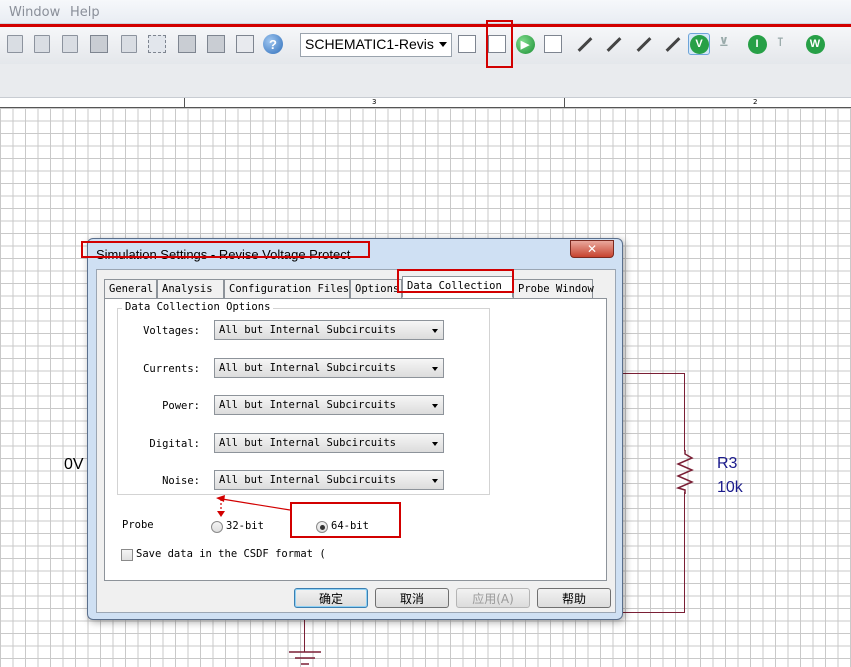 The image size is (851, 667). I want to click on bias-current-icon: I, so click(757, 44).